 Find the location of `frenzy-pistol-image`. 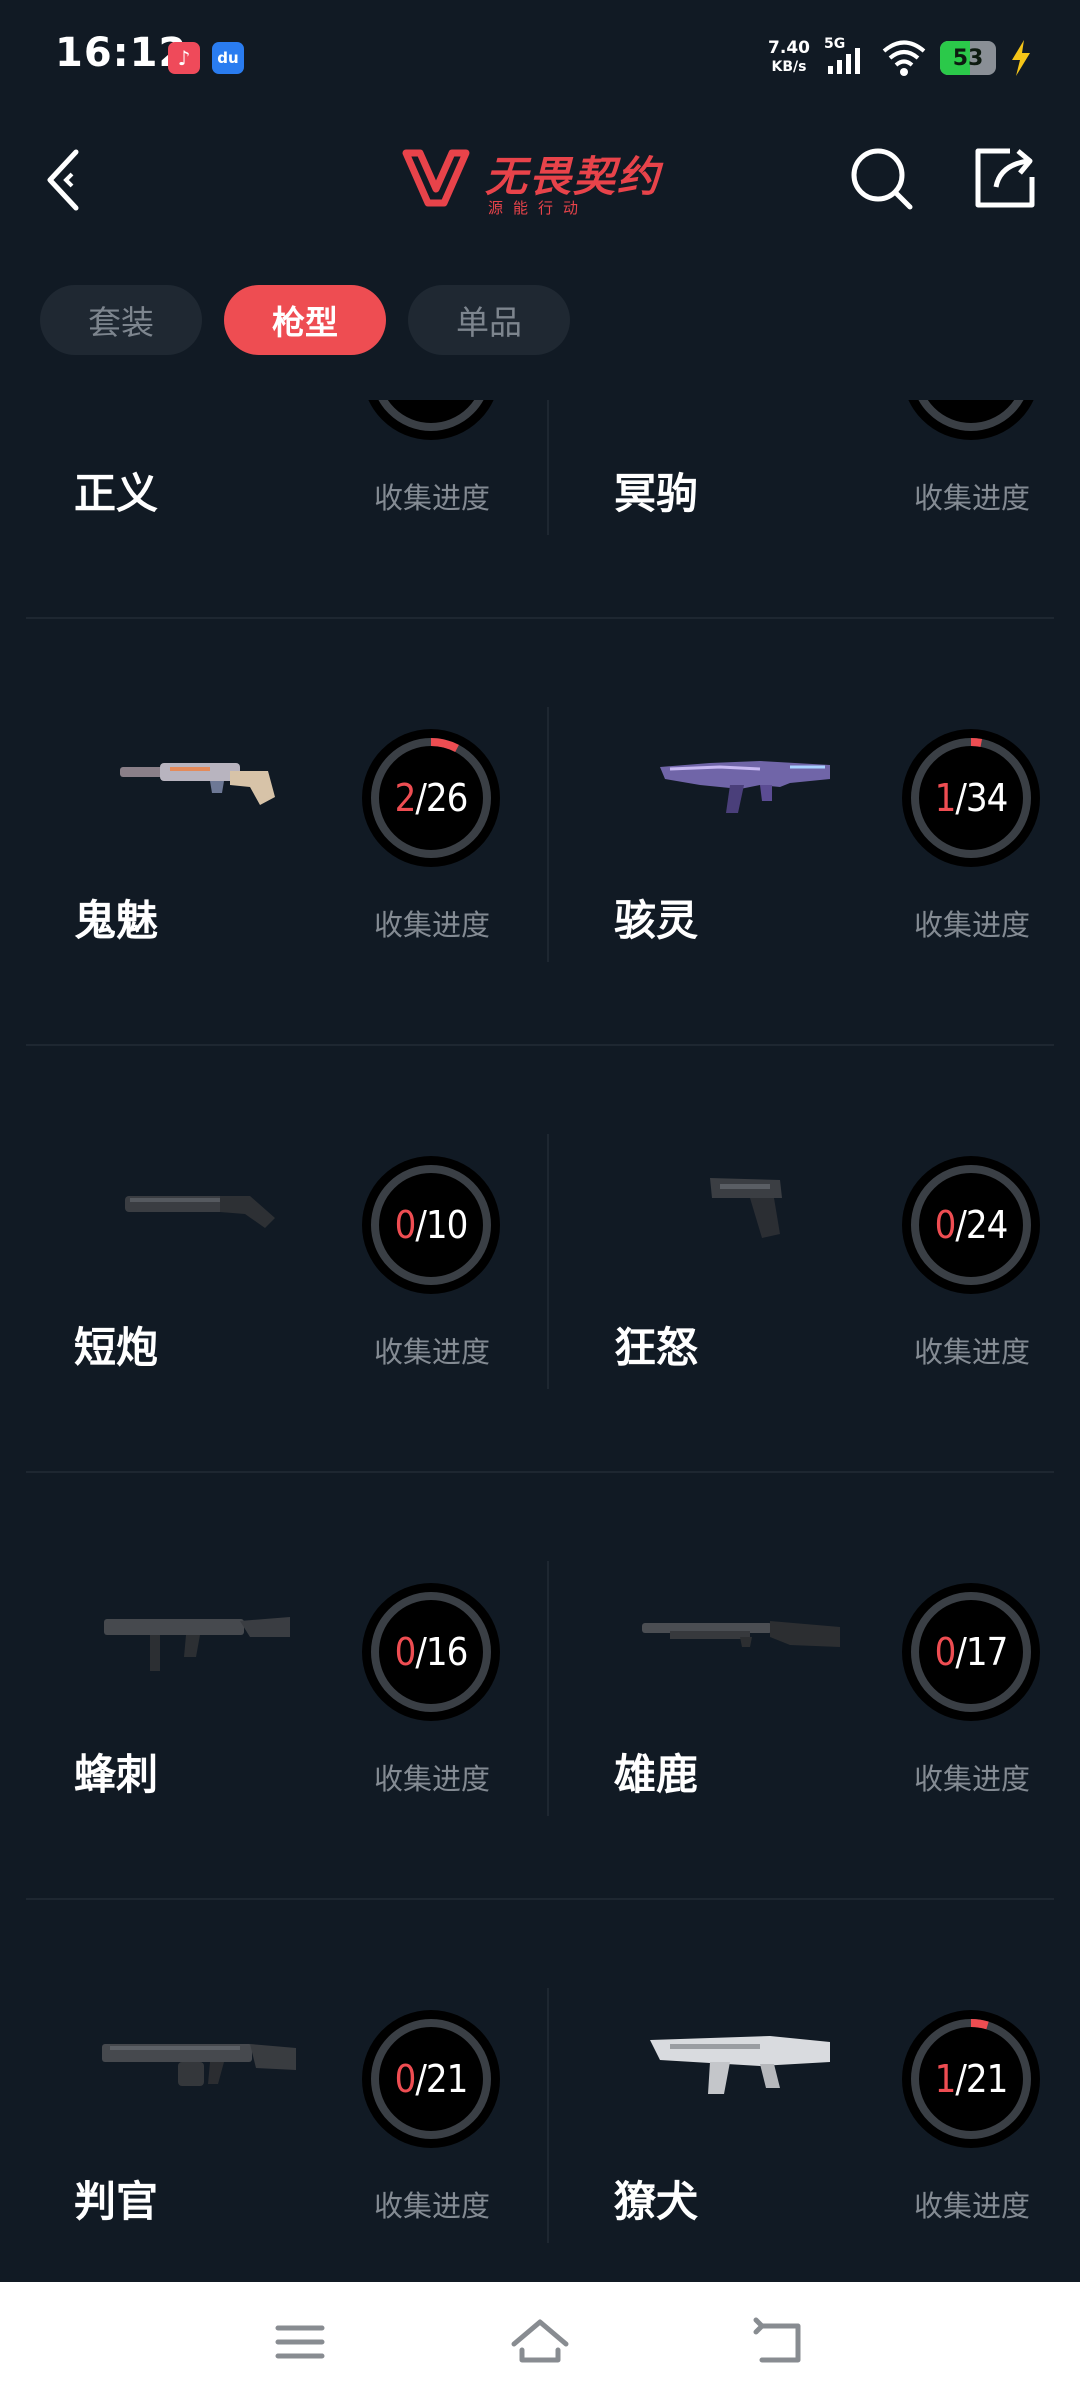

frenzy-pistol-image is located at coordinates (746, 1208).